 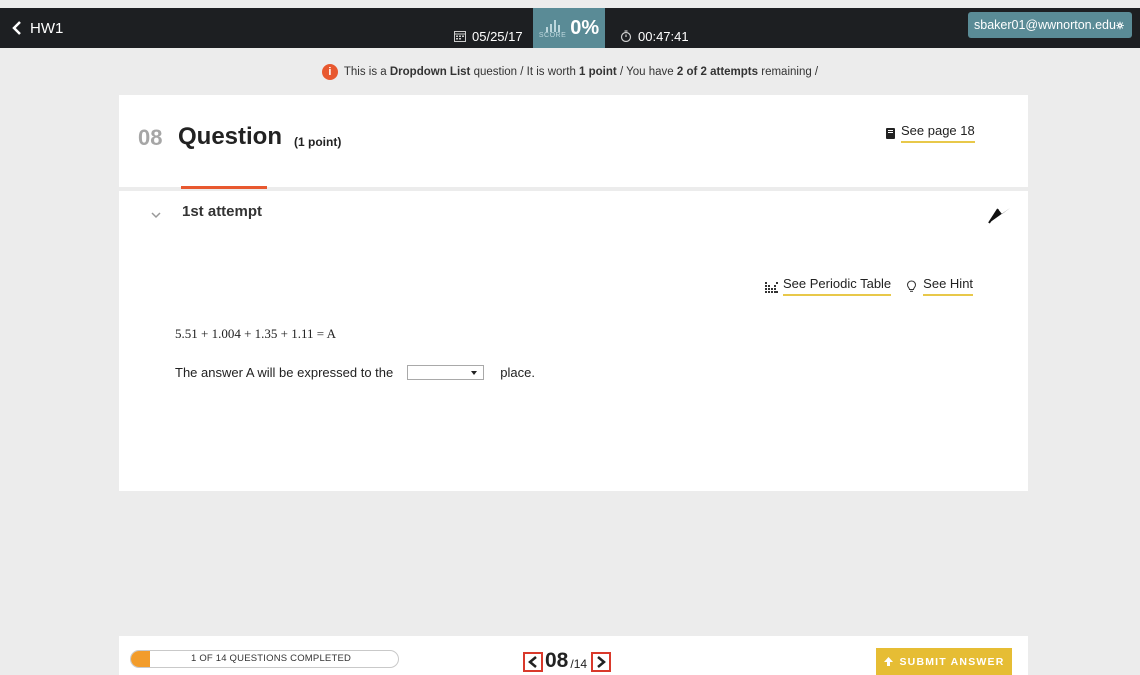 What do you see at coordinates (552, 25) in the screenshot?
I see `bar-chart-icon` at bounding box center [552, 25].